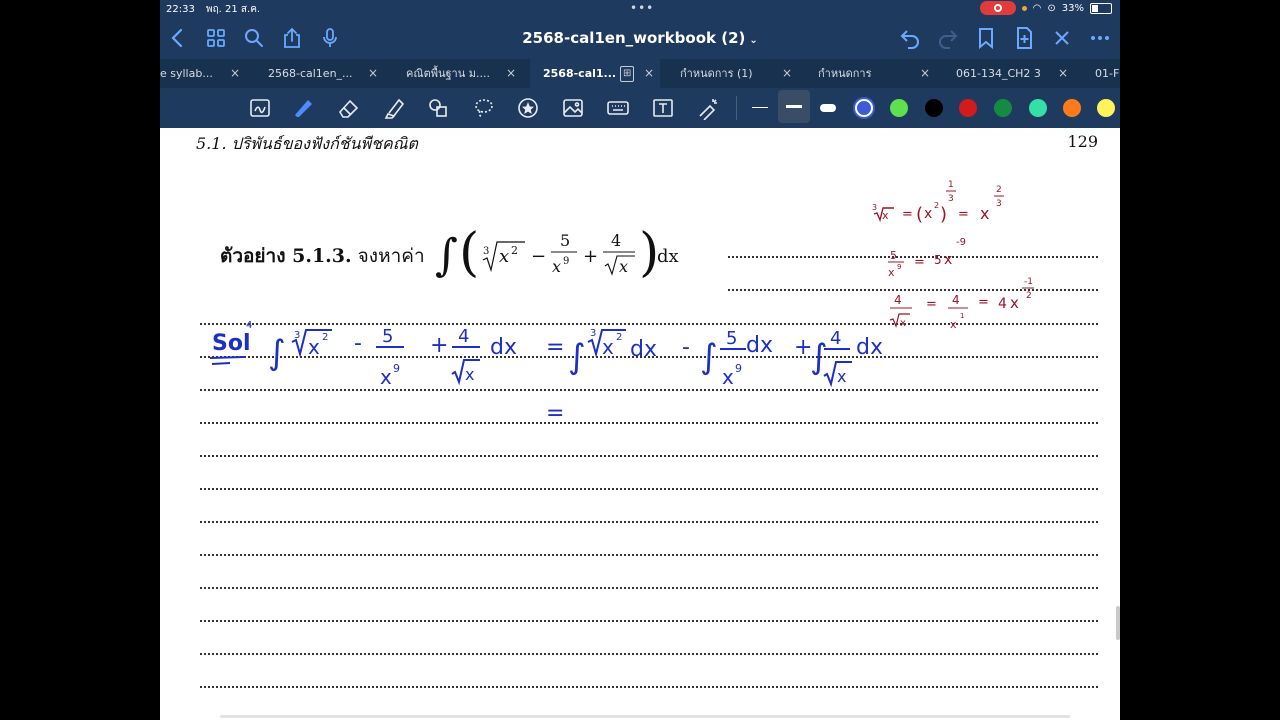 The height and width of the screenshot is (720, 1280). Describe the element at coordinates (997, 8) in the screenshot. I see `screen-record-icon` at that location.